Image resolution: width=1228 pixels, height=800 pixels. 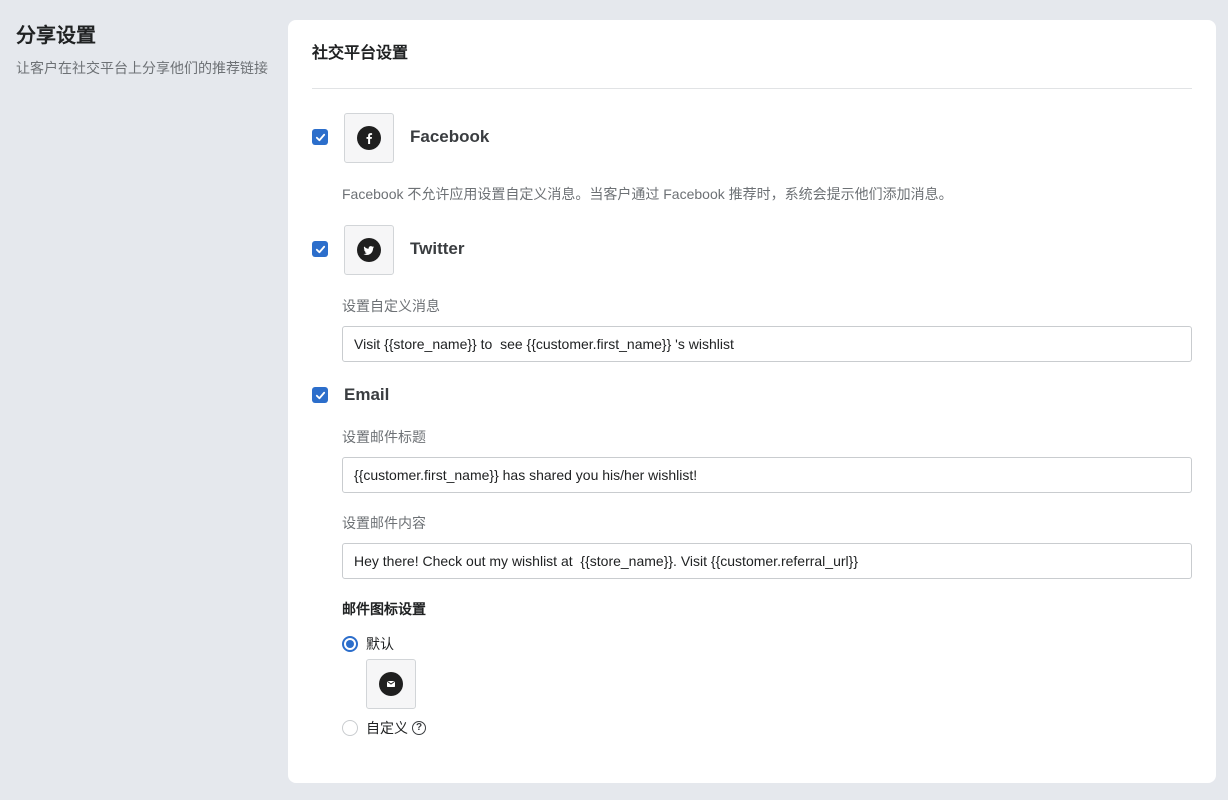 What do you see at coordinates (380, 644) in the screenshot?
I see `default-icon-radio-label: 默认` at bounding box center [380, 644].